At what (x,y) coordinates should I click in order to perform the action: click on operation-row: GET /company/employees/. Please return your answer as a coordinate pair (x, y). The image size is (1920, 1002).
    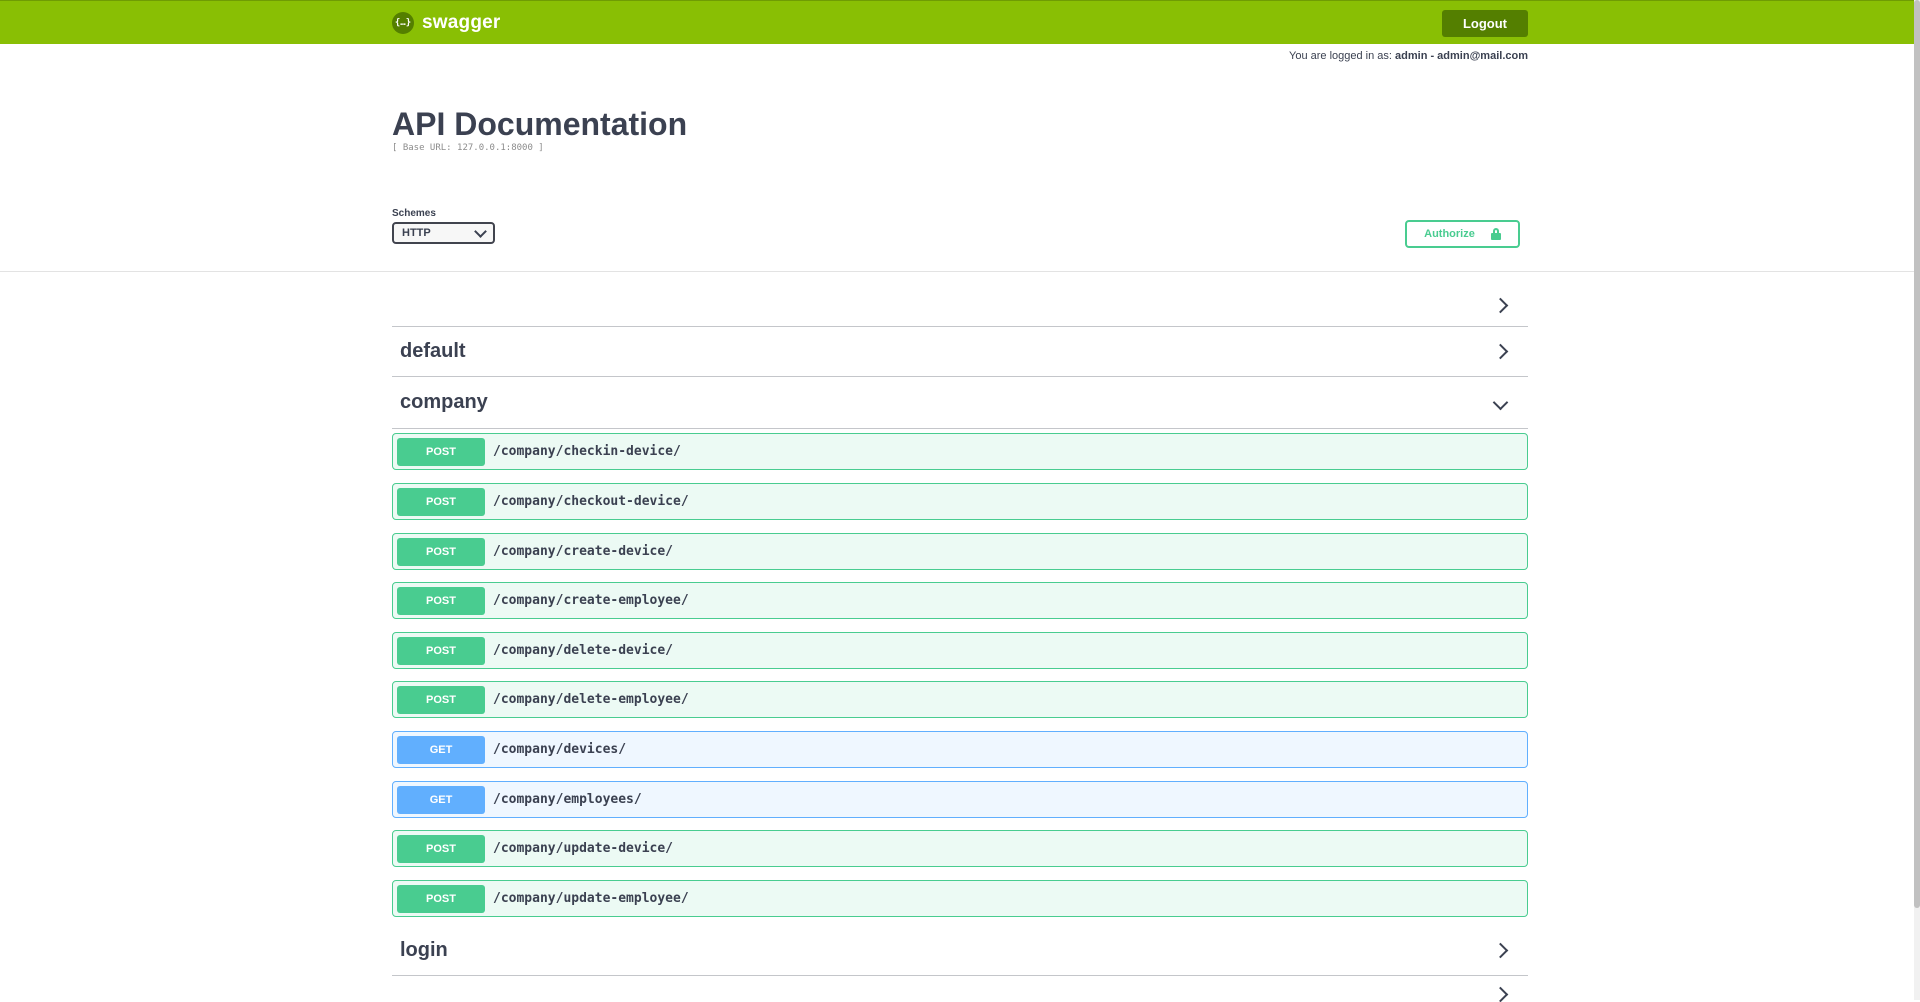
    Looking at the image, I should click on (960, 799).